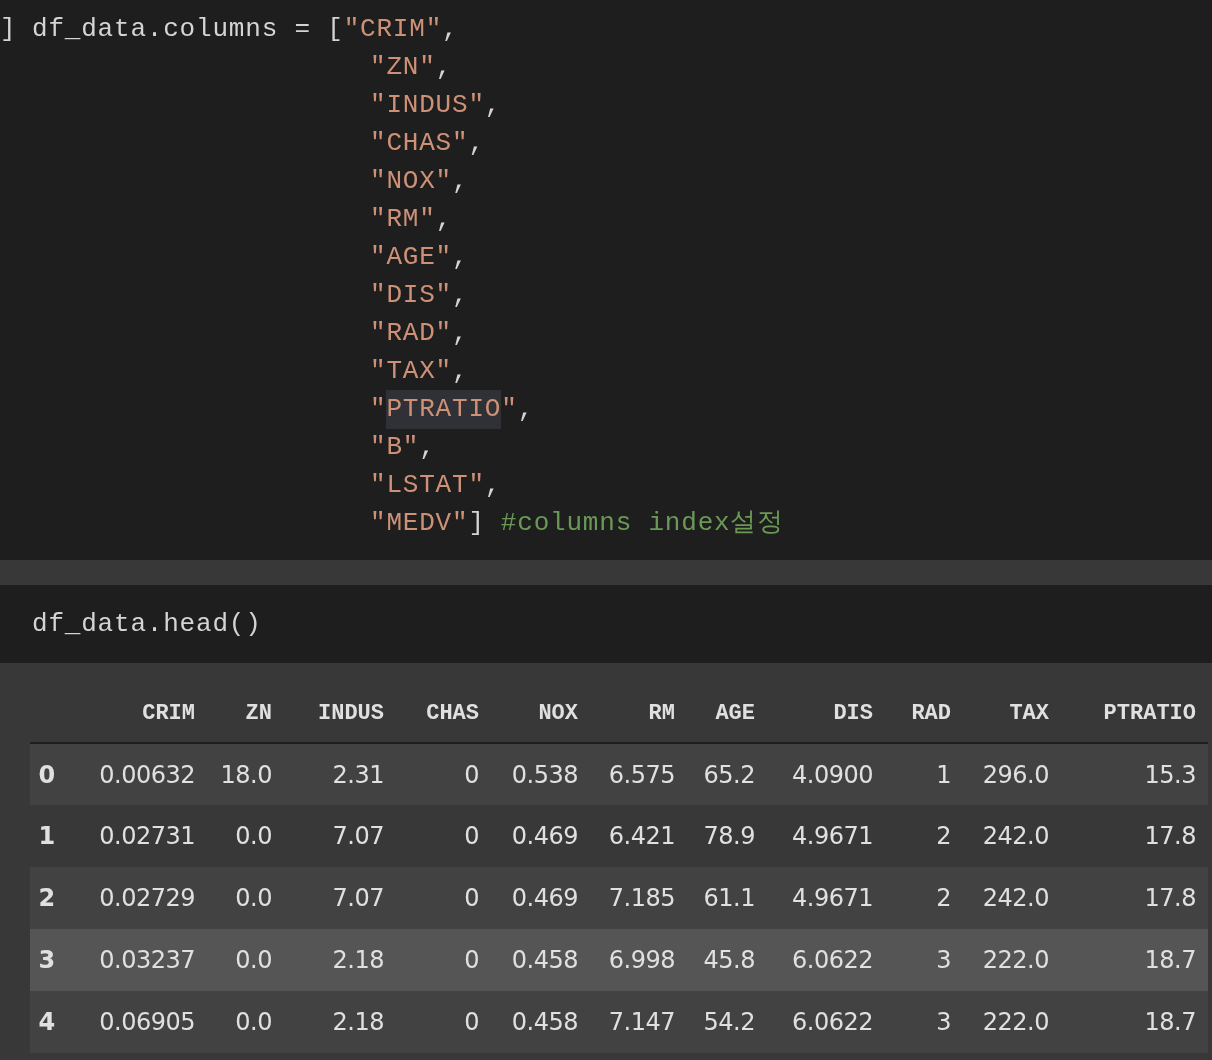 The height and width of the screenshot is (1060, 1212). Describe the element at coordinates (1015, 774) in the screenshot. I see `table-cell: 296.0` at that location.